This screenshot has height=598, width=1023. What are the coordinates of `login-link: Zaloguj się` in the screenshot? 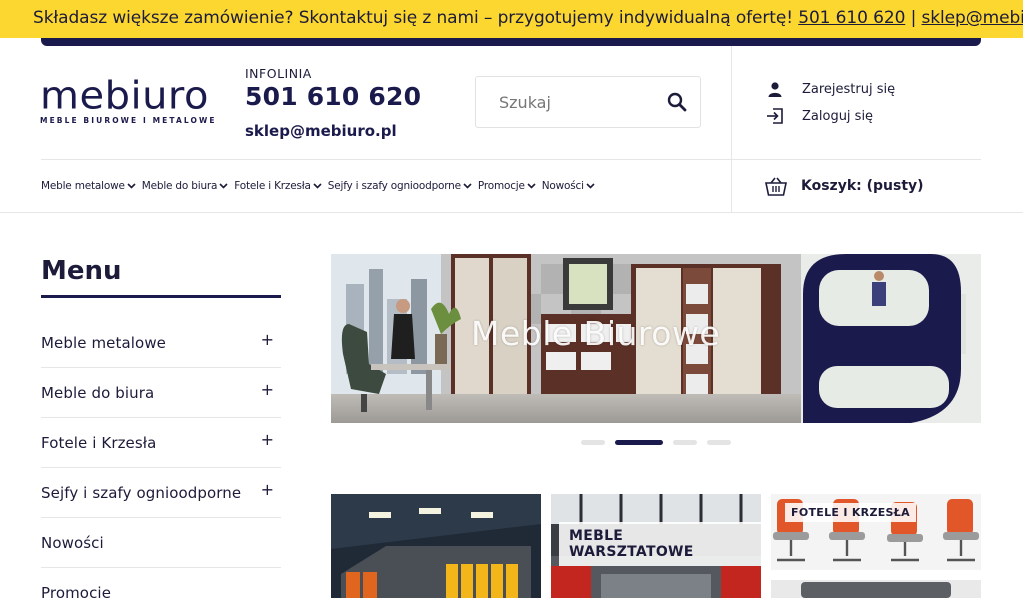 It's located at (819, 116).